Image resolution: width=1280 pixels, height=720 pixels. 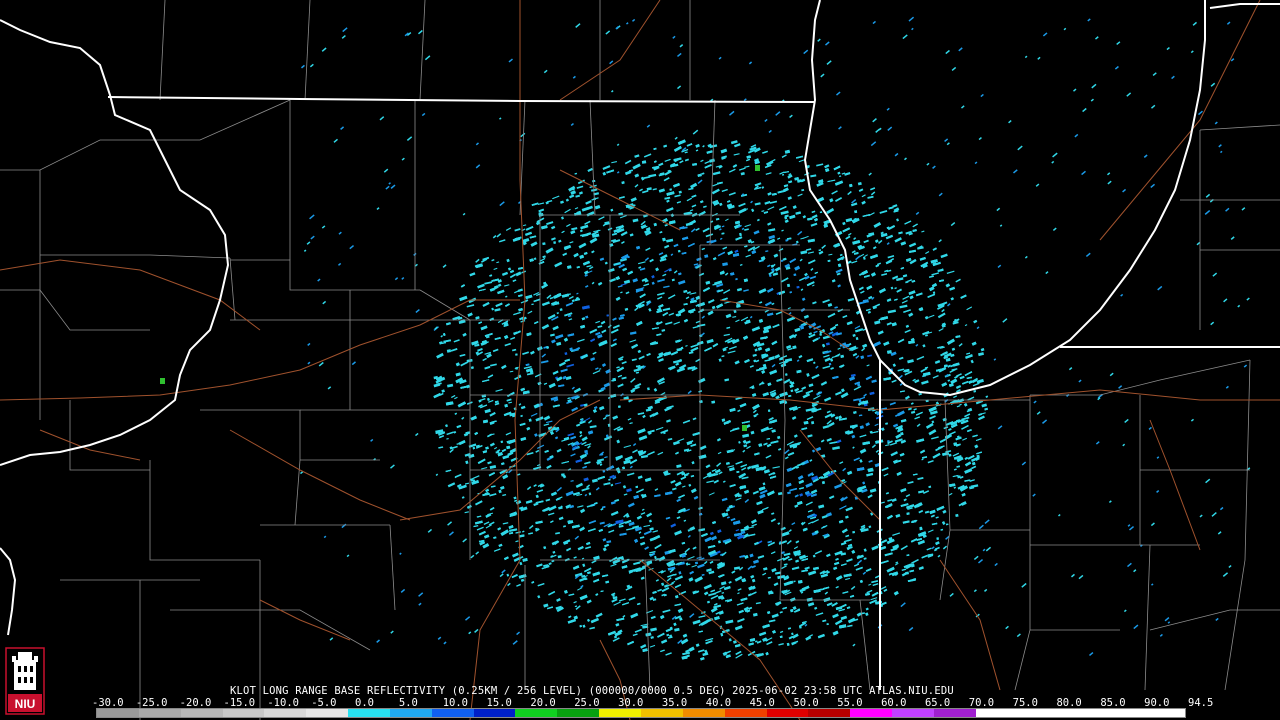 I want to click on niu-logo-text: NIU, so click(x=25, y=704).